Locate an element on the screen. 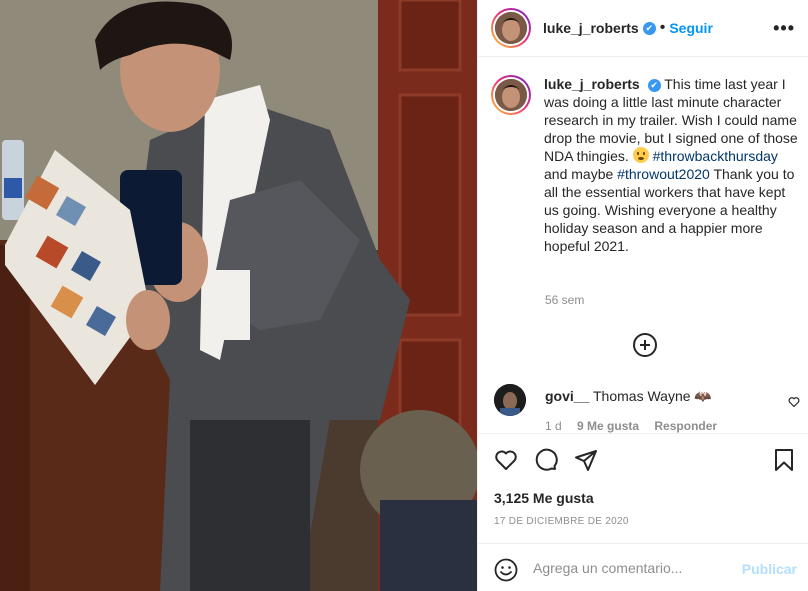 The image size is (808, 591). comment-body: govi__ Thomas Wayne 🦇 is located at coordinates (674, 394).